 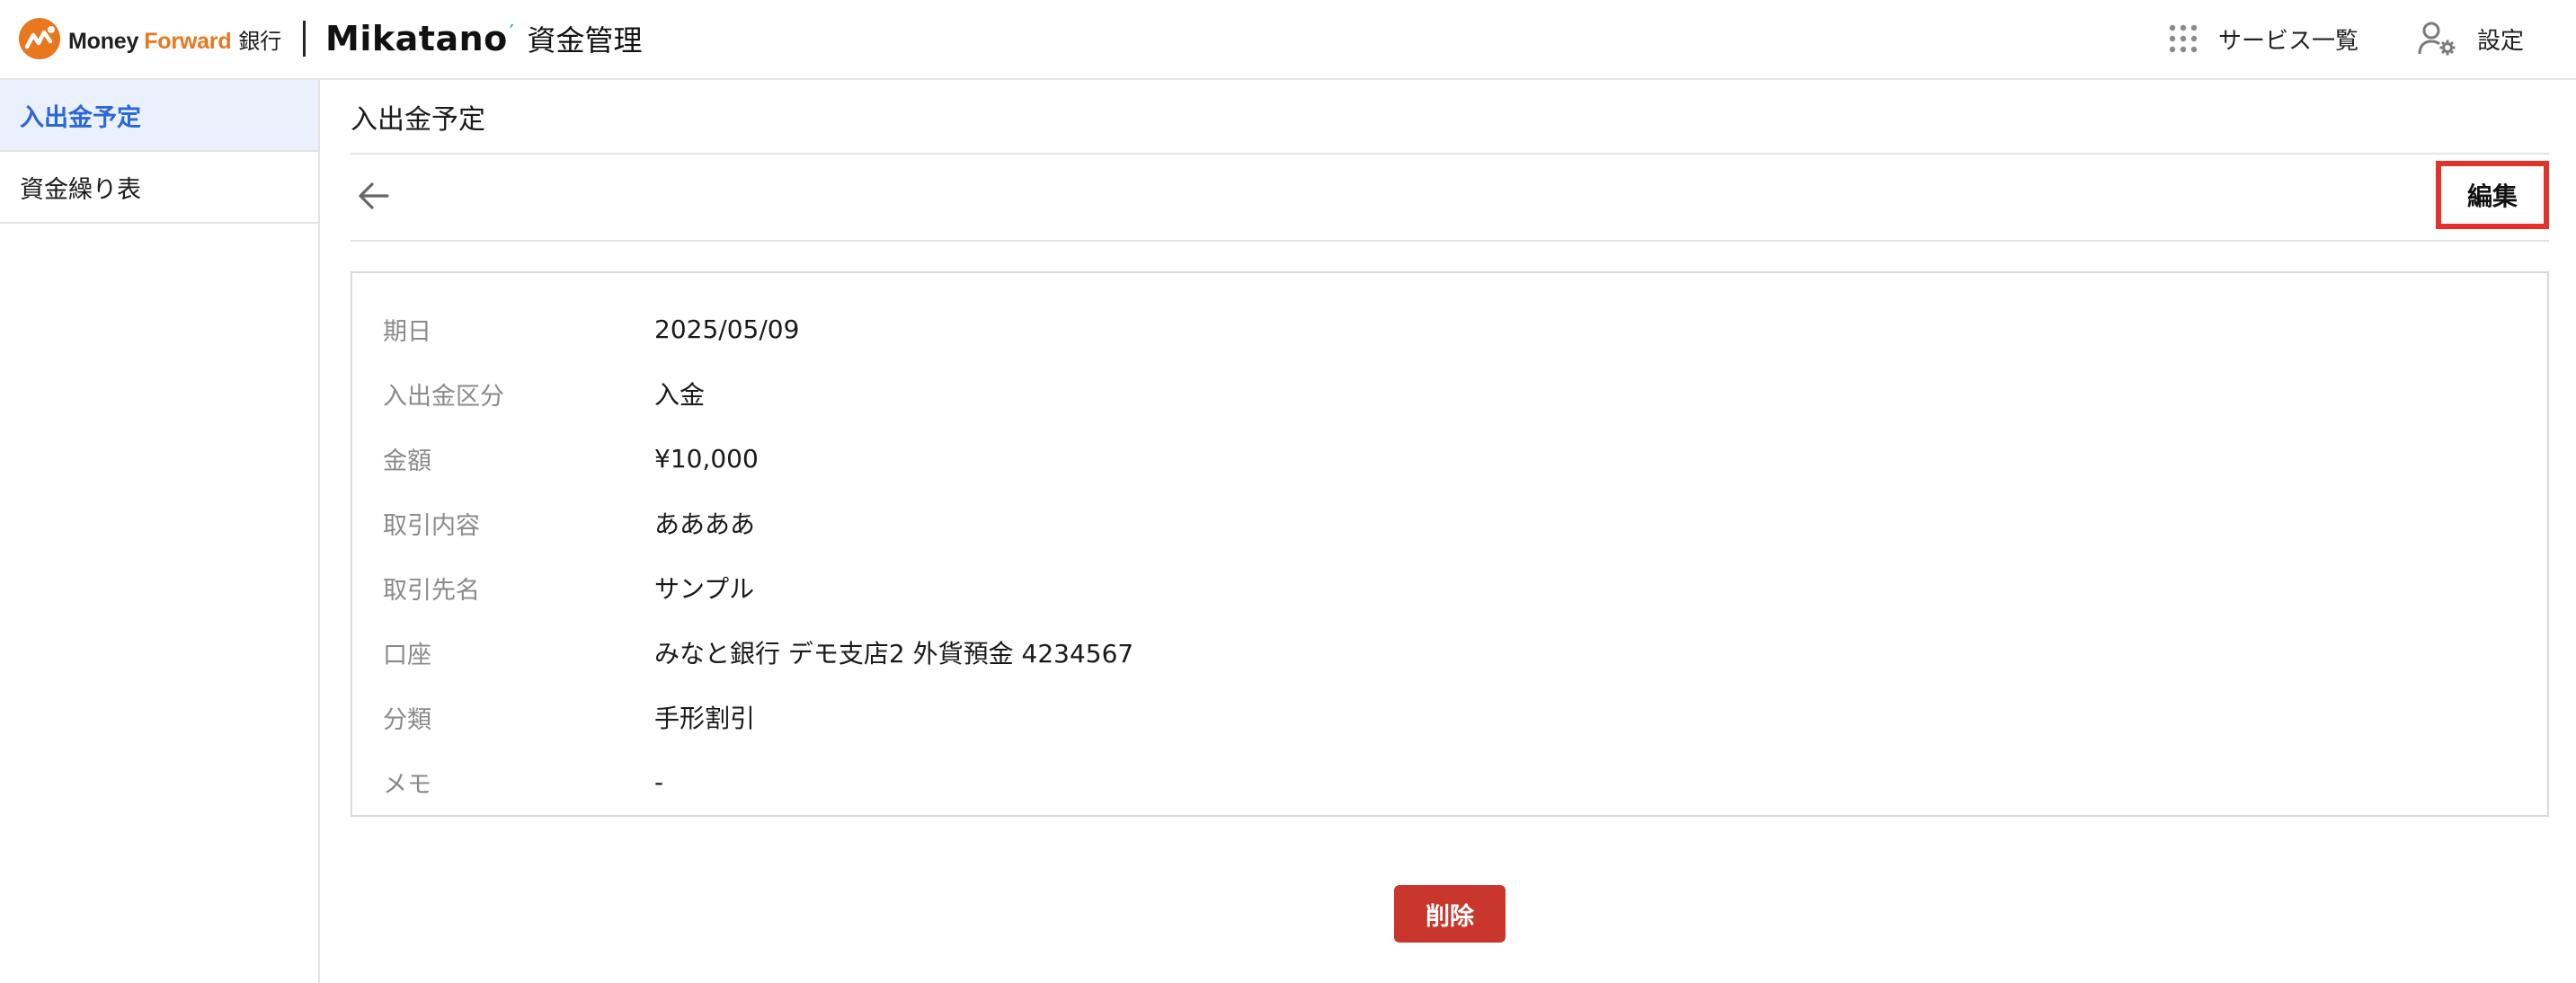 What do you see at coordinates (431, 525) in the screenshot?
I see `field-label: 取引内容` at bounding box center [431, 525].